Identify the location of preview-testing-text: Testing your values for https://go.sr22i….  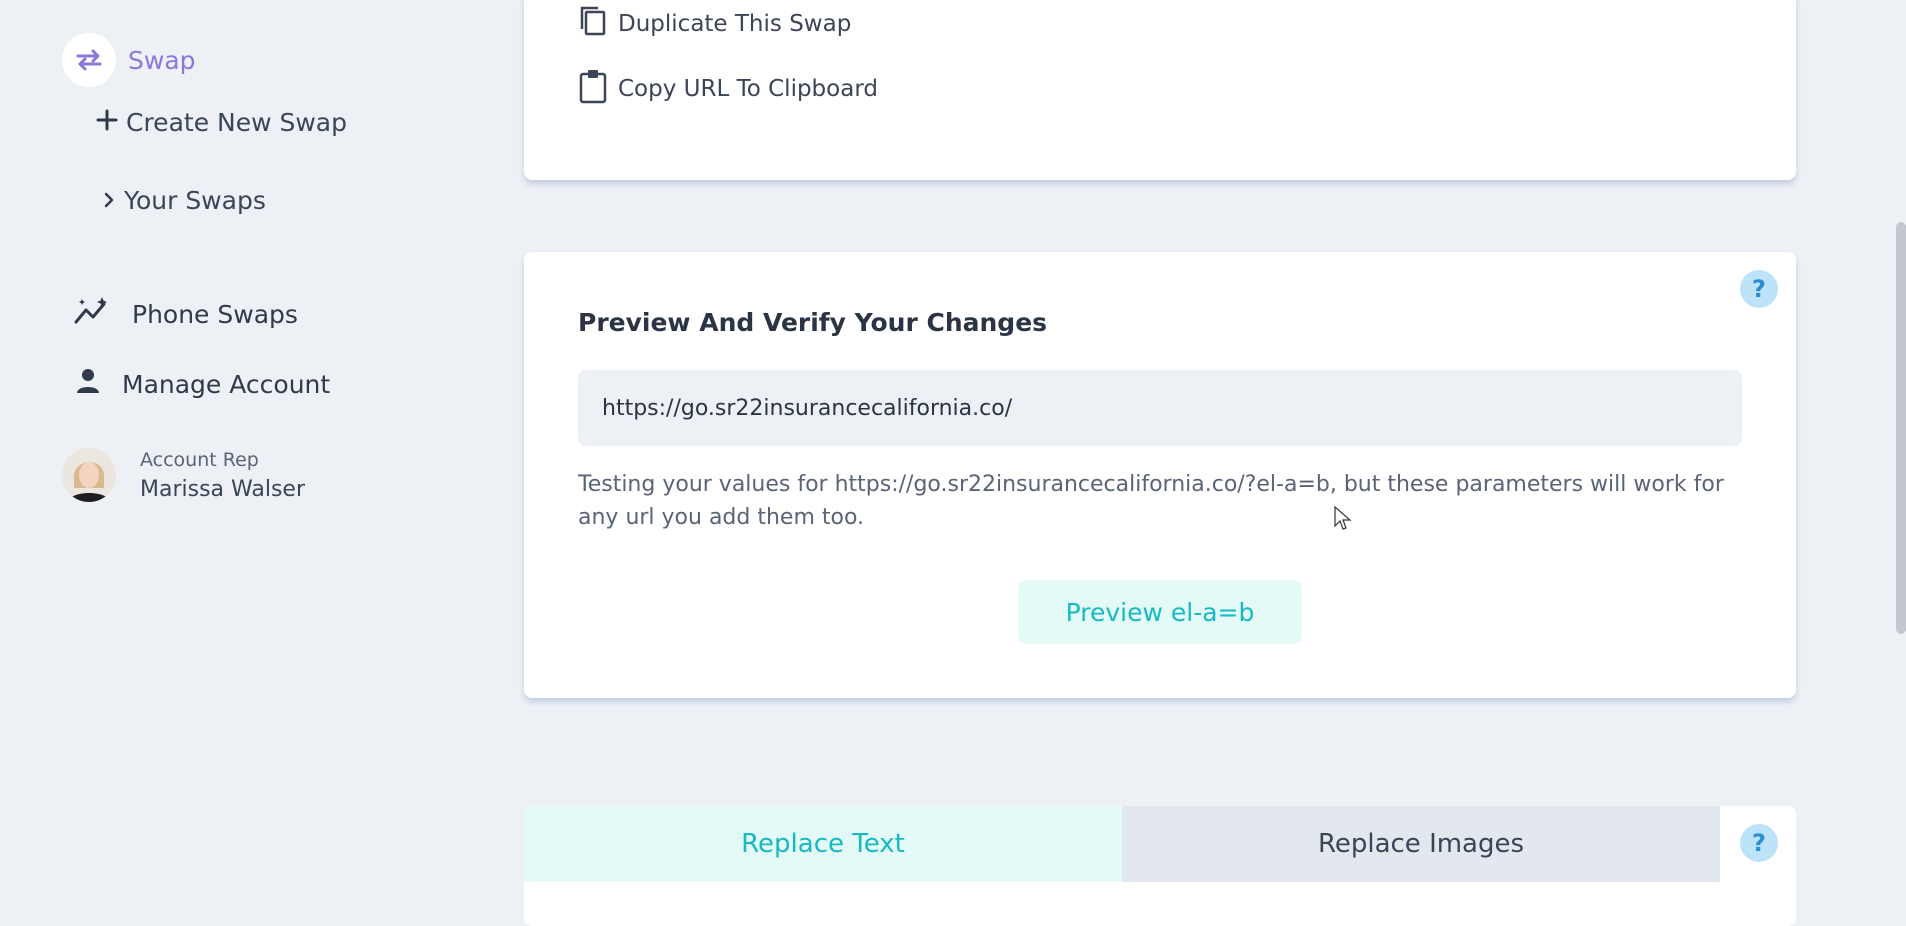
(1151, 501).